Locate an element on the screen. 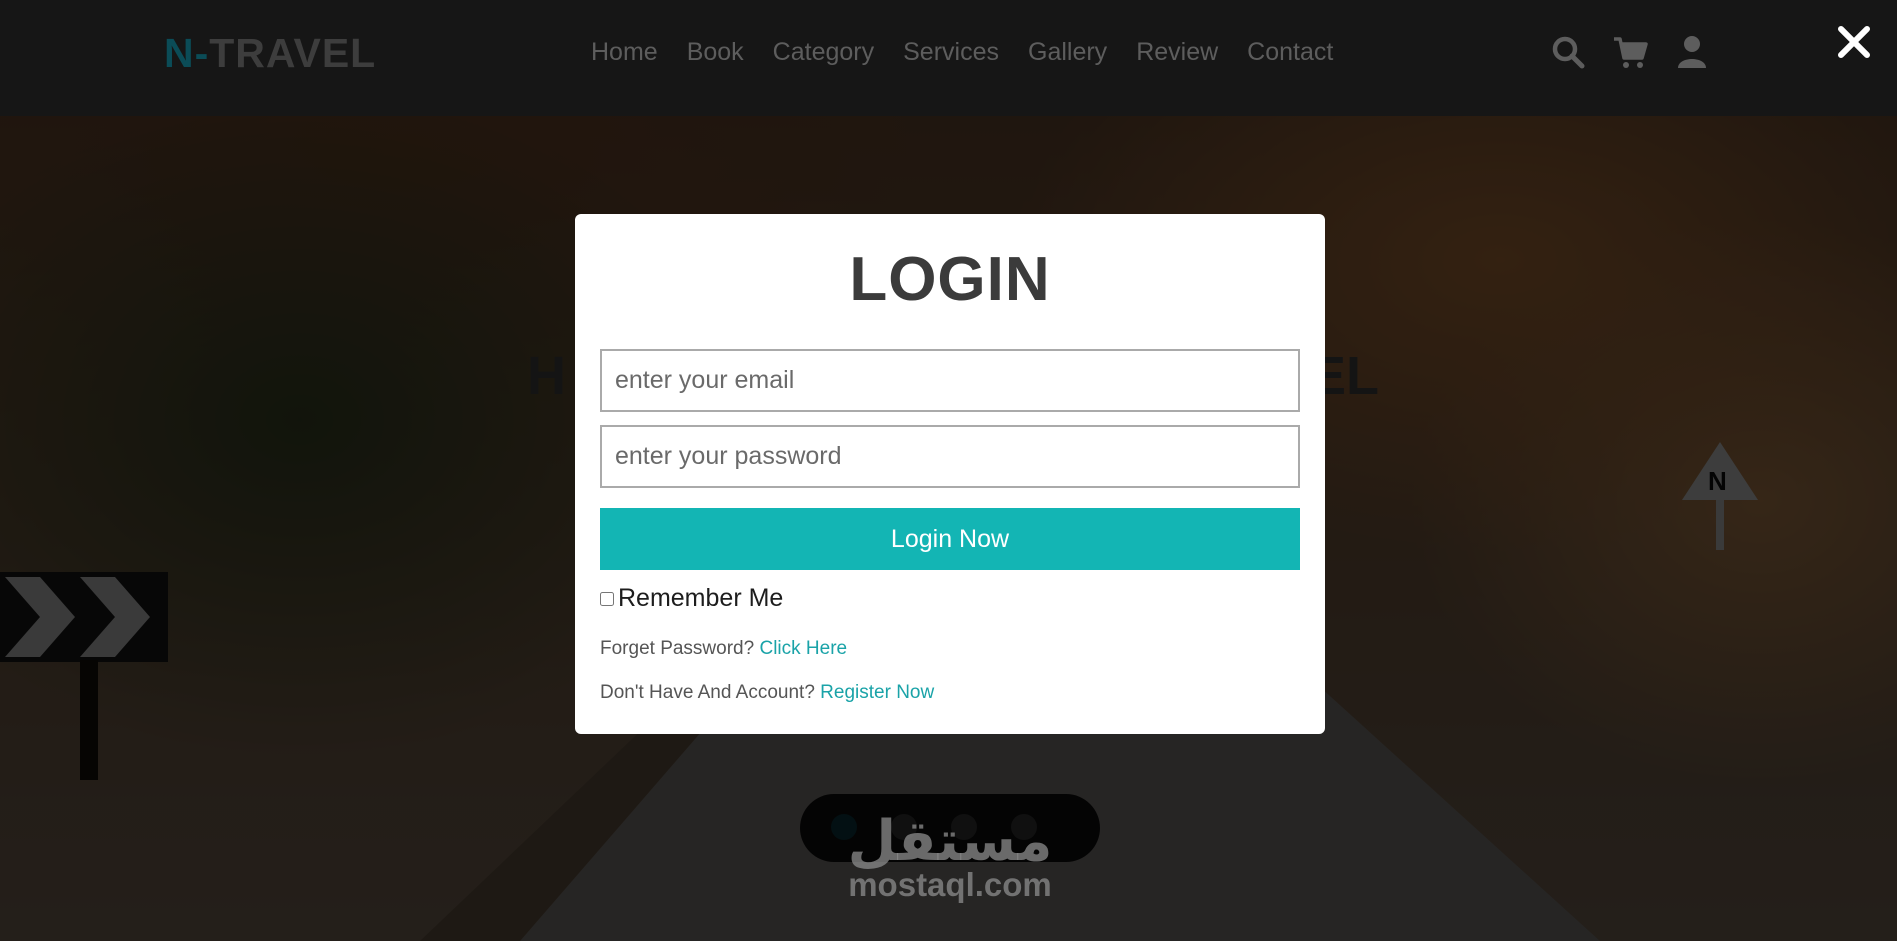 Image resolution: width=1897 pixels, height=941 pixels. watermark-arabic: مستقل is located at coordinates (950, 841).